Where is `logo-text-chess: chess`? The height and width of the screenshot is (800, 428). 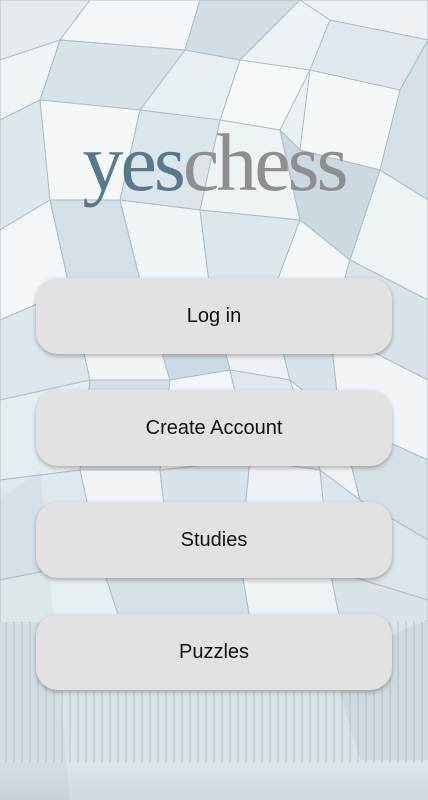
logo-text-chess: chess is located at coordinates (265, 162).